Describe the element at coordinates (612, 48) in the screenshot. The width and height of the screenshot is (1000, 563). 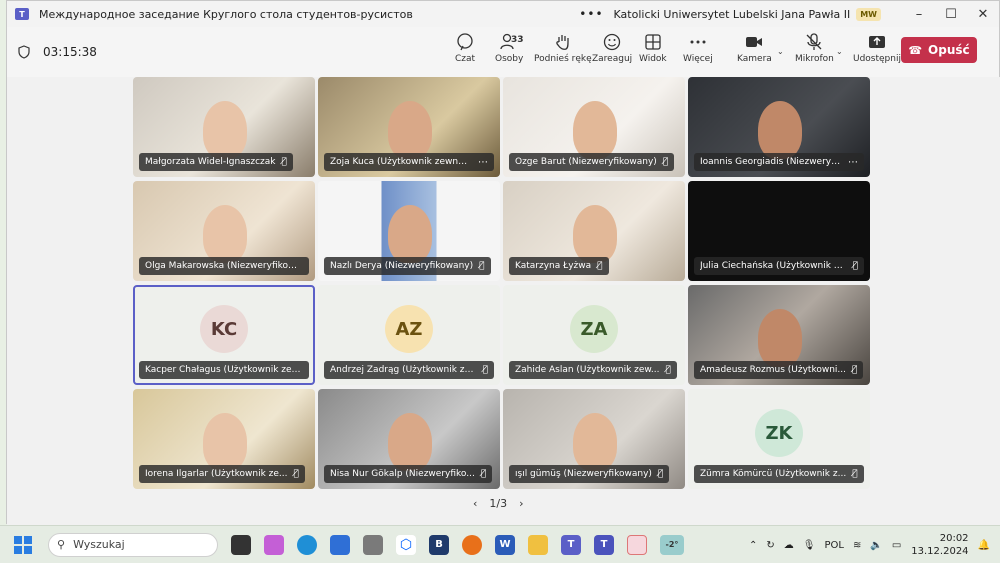
I see `react-button: Zareaguj` at that location.